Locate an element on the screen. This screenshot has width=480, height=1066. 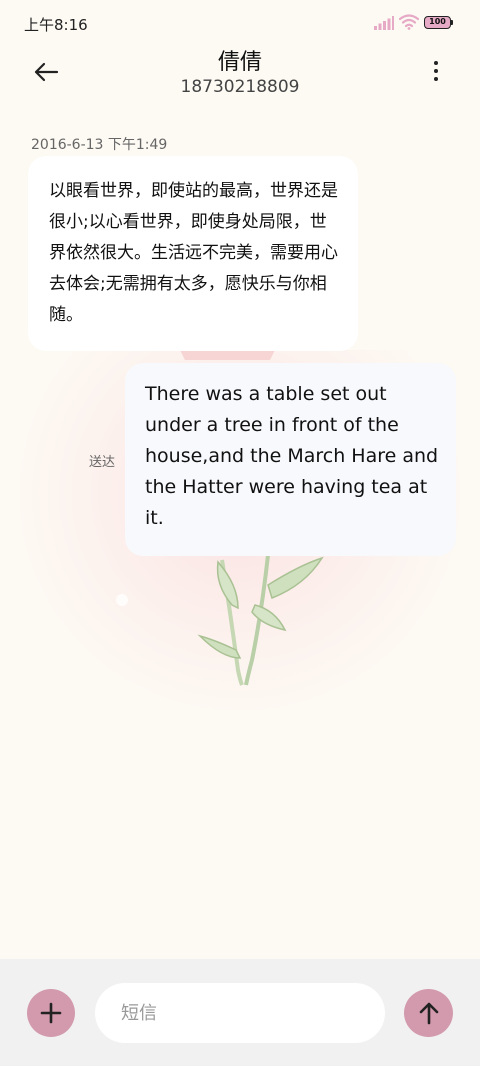
wifi-icon is located at coordinates (409, 22).